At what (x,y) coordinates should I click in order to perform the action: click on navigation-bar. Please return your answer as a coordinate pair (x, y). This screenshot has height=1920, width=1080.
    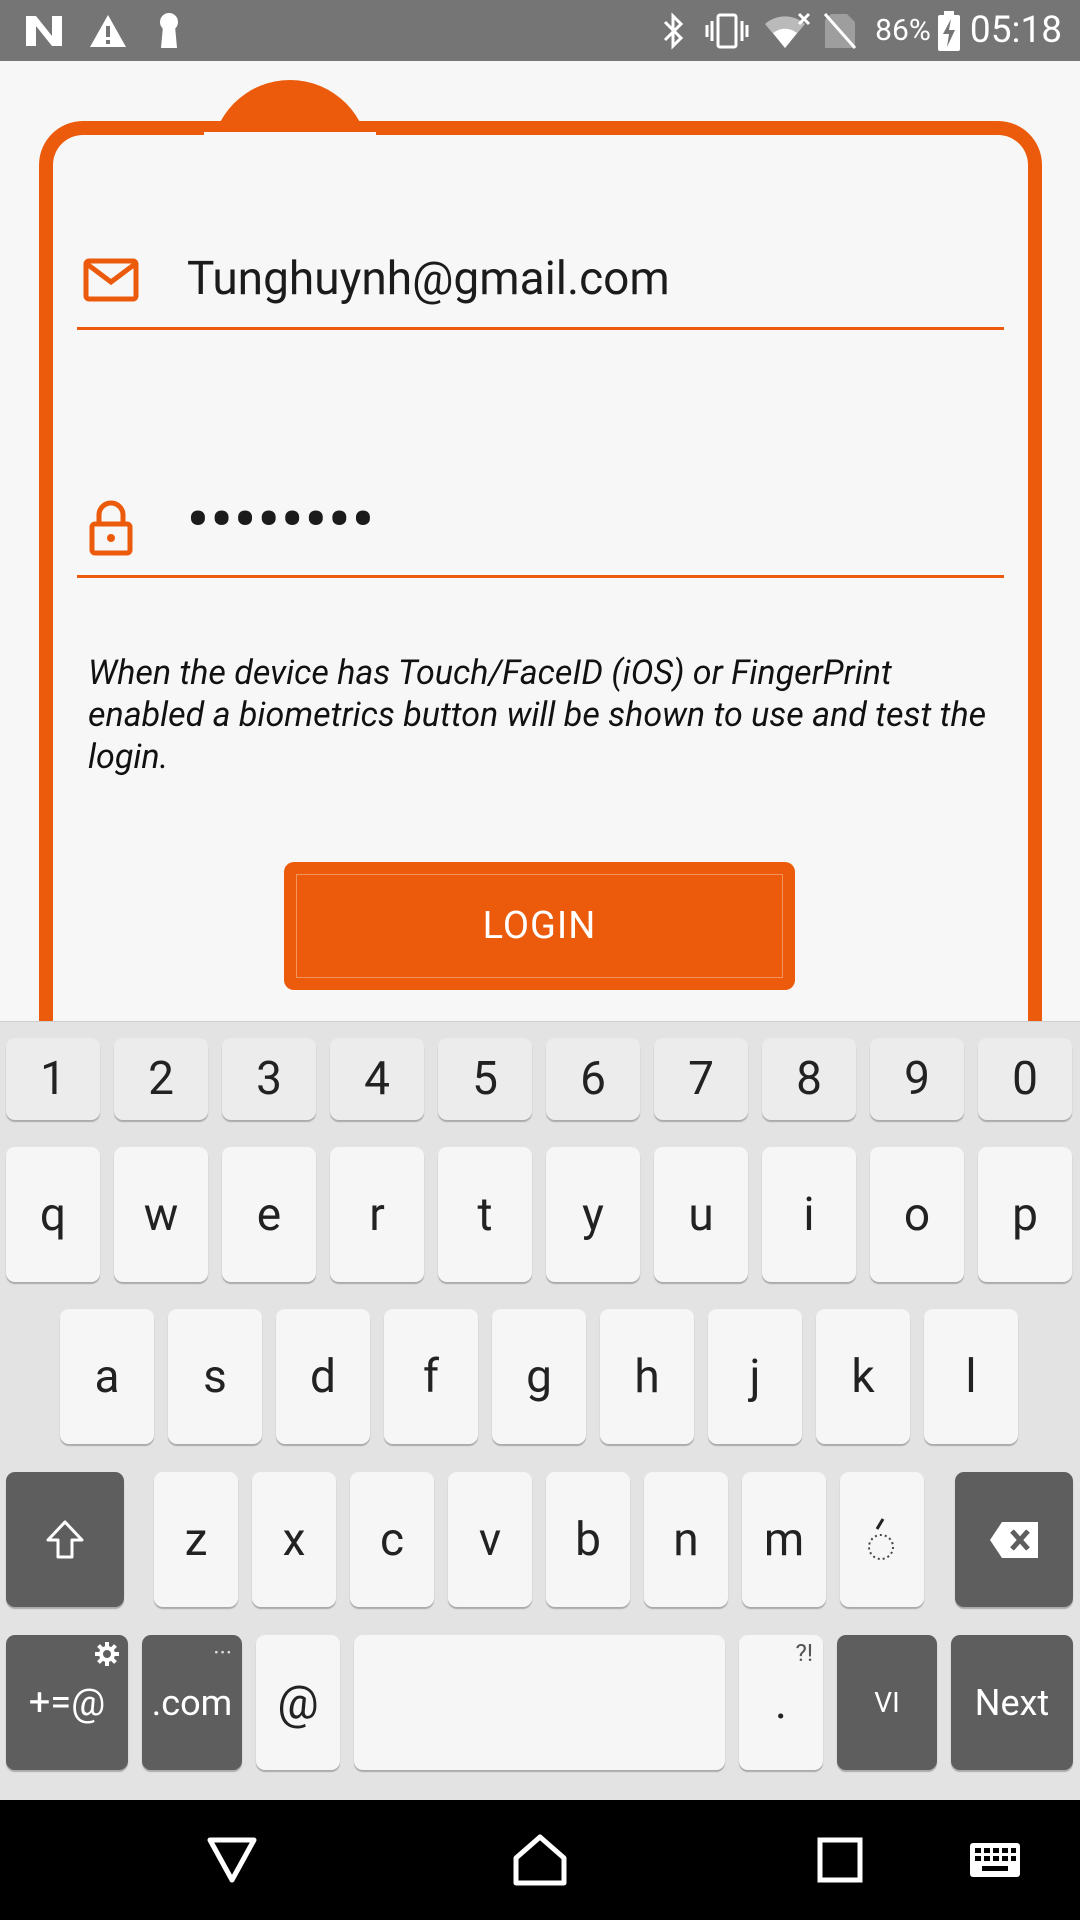
    Looking at the image, I should click on (540, 1860).